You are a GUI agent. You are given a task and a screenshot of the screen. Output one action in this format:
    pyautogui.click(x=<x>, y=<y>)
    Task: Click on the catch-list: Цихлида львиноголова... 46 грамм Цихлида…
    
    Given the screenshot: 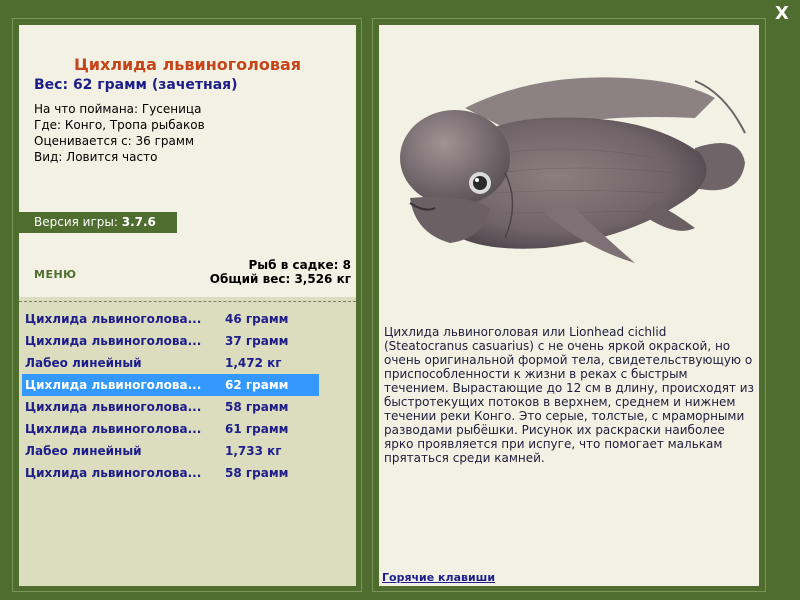 What is the action you would take?
    pyautogui.click(x=172, y=396)
    